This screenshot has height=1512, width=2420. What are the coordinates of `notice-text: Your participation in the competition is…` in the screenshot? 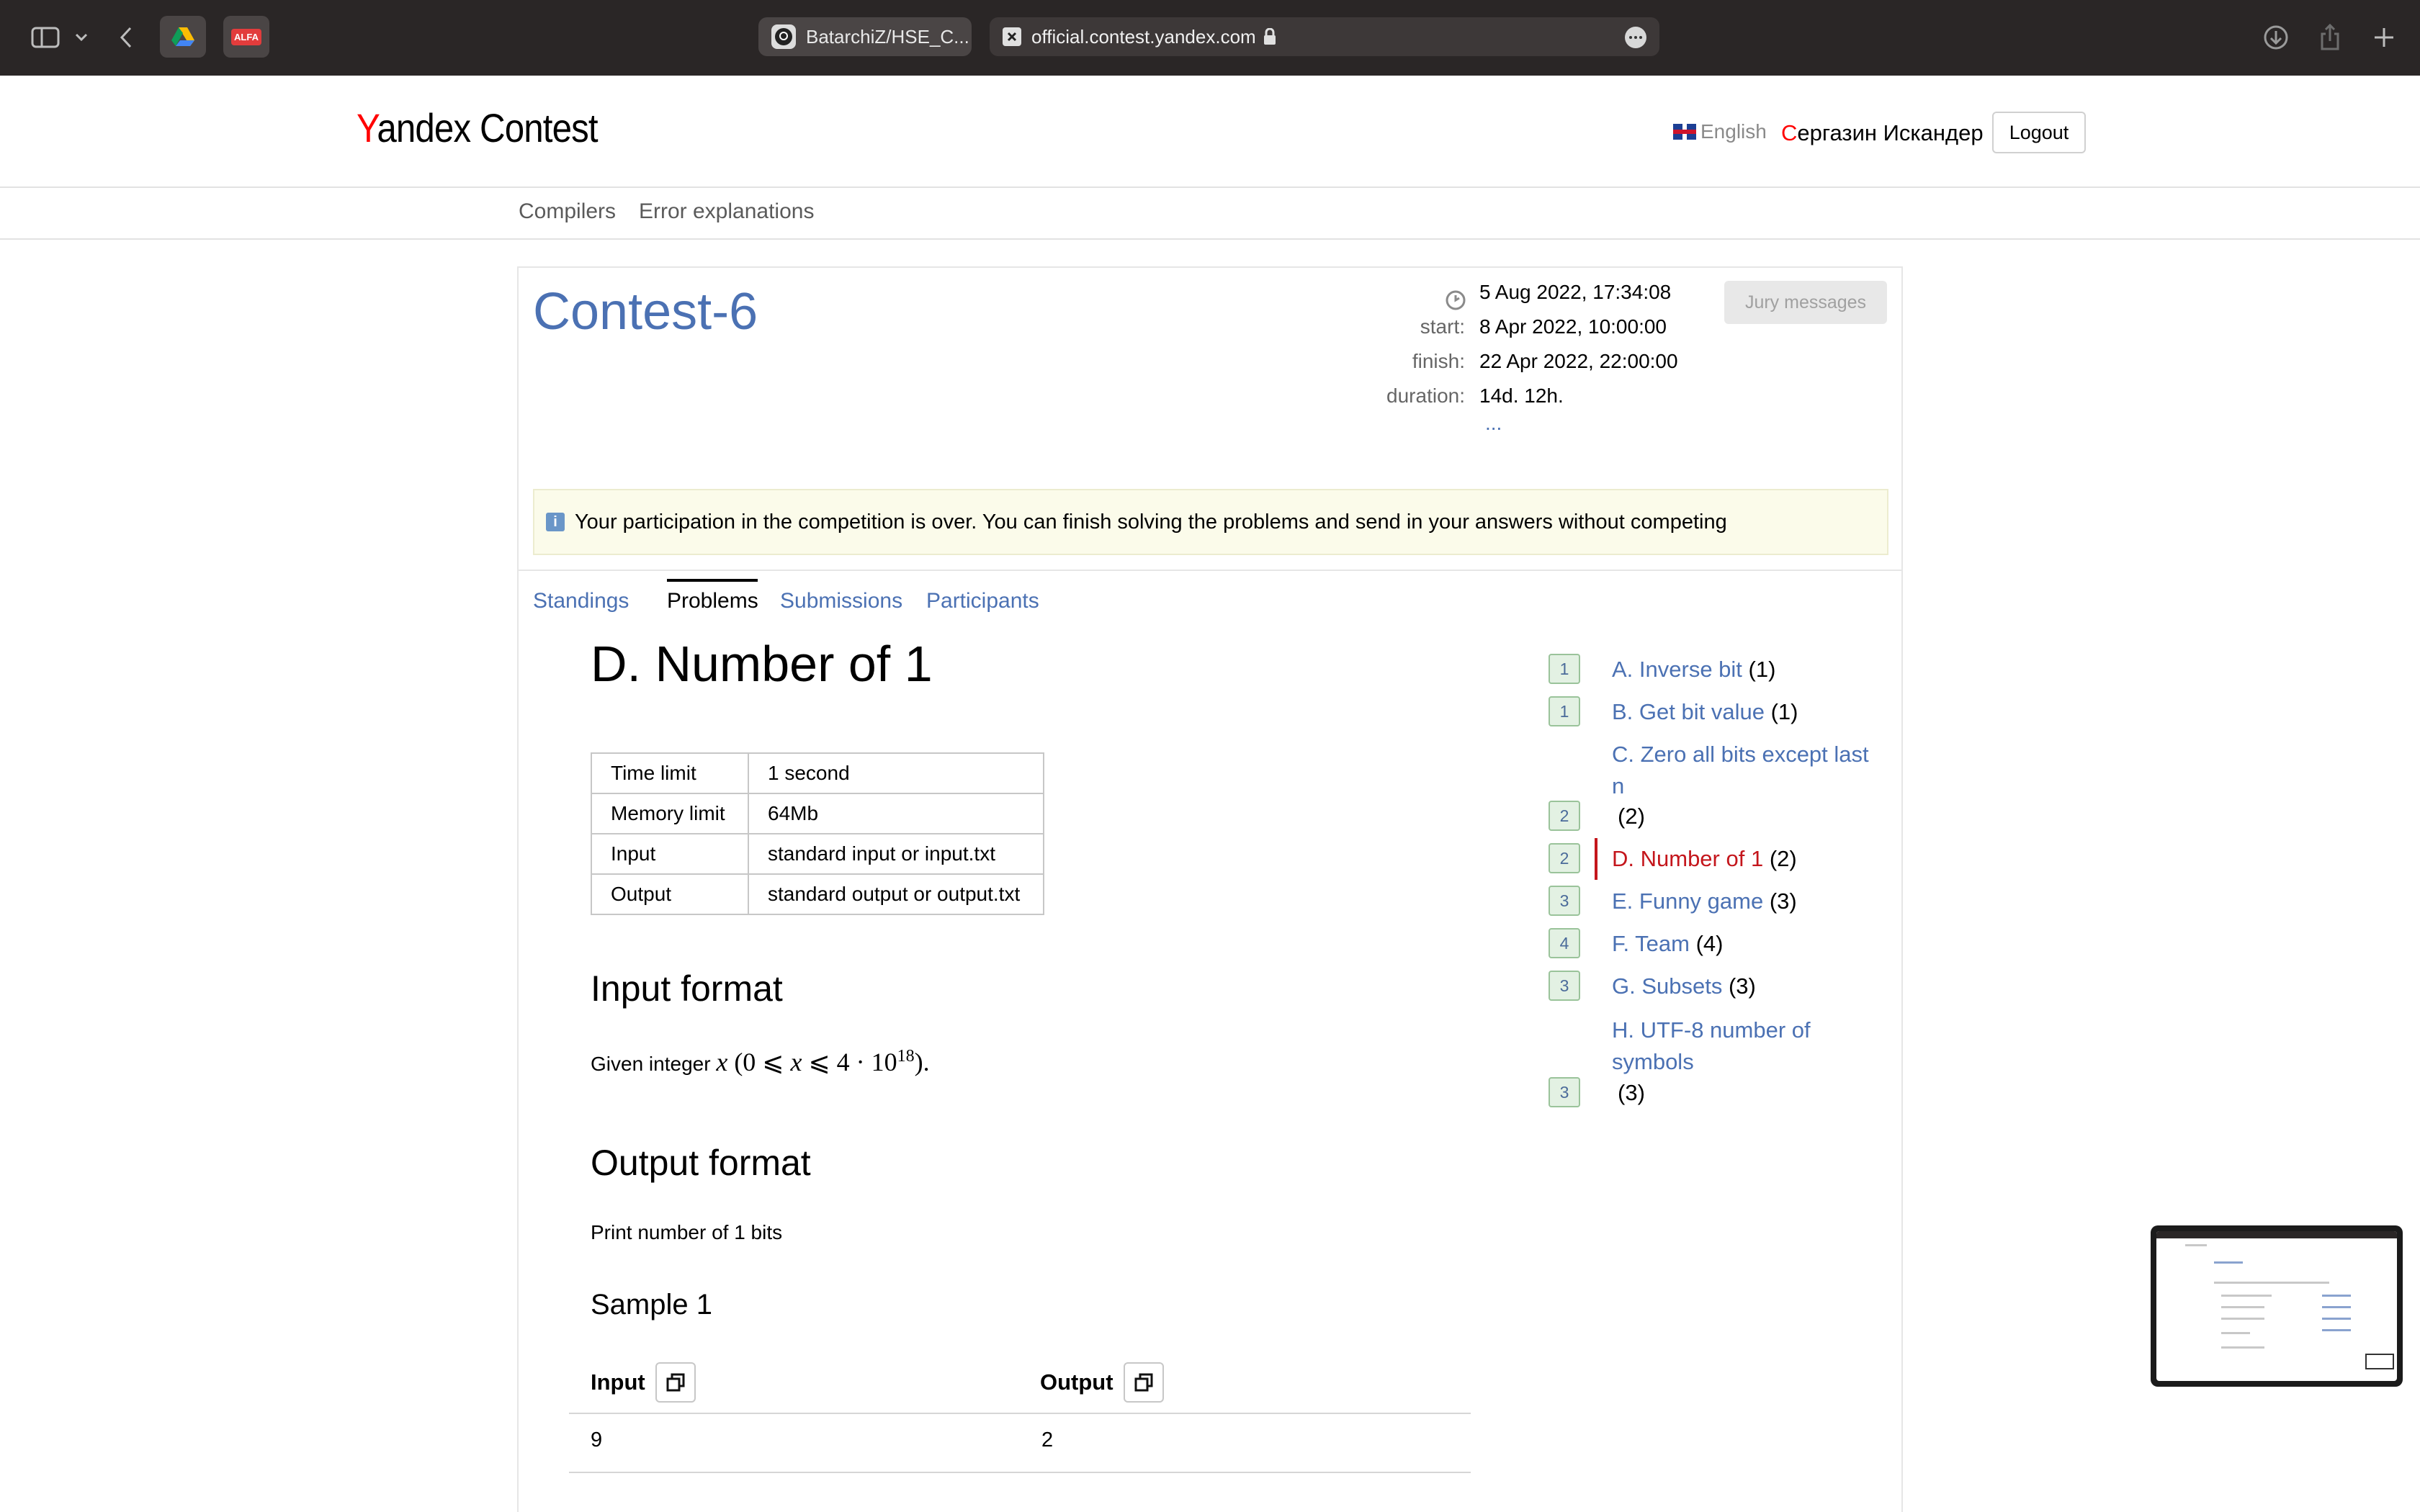 It's located at (1151, 522).